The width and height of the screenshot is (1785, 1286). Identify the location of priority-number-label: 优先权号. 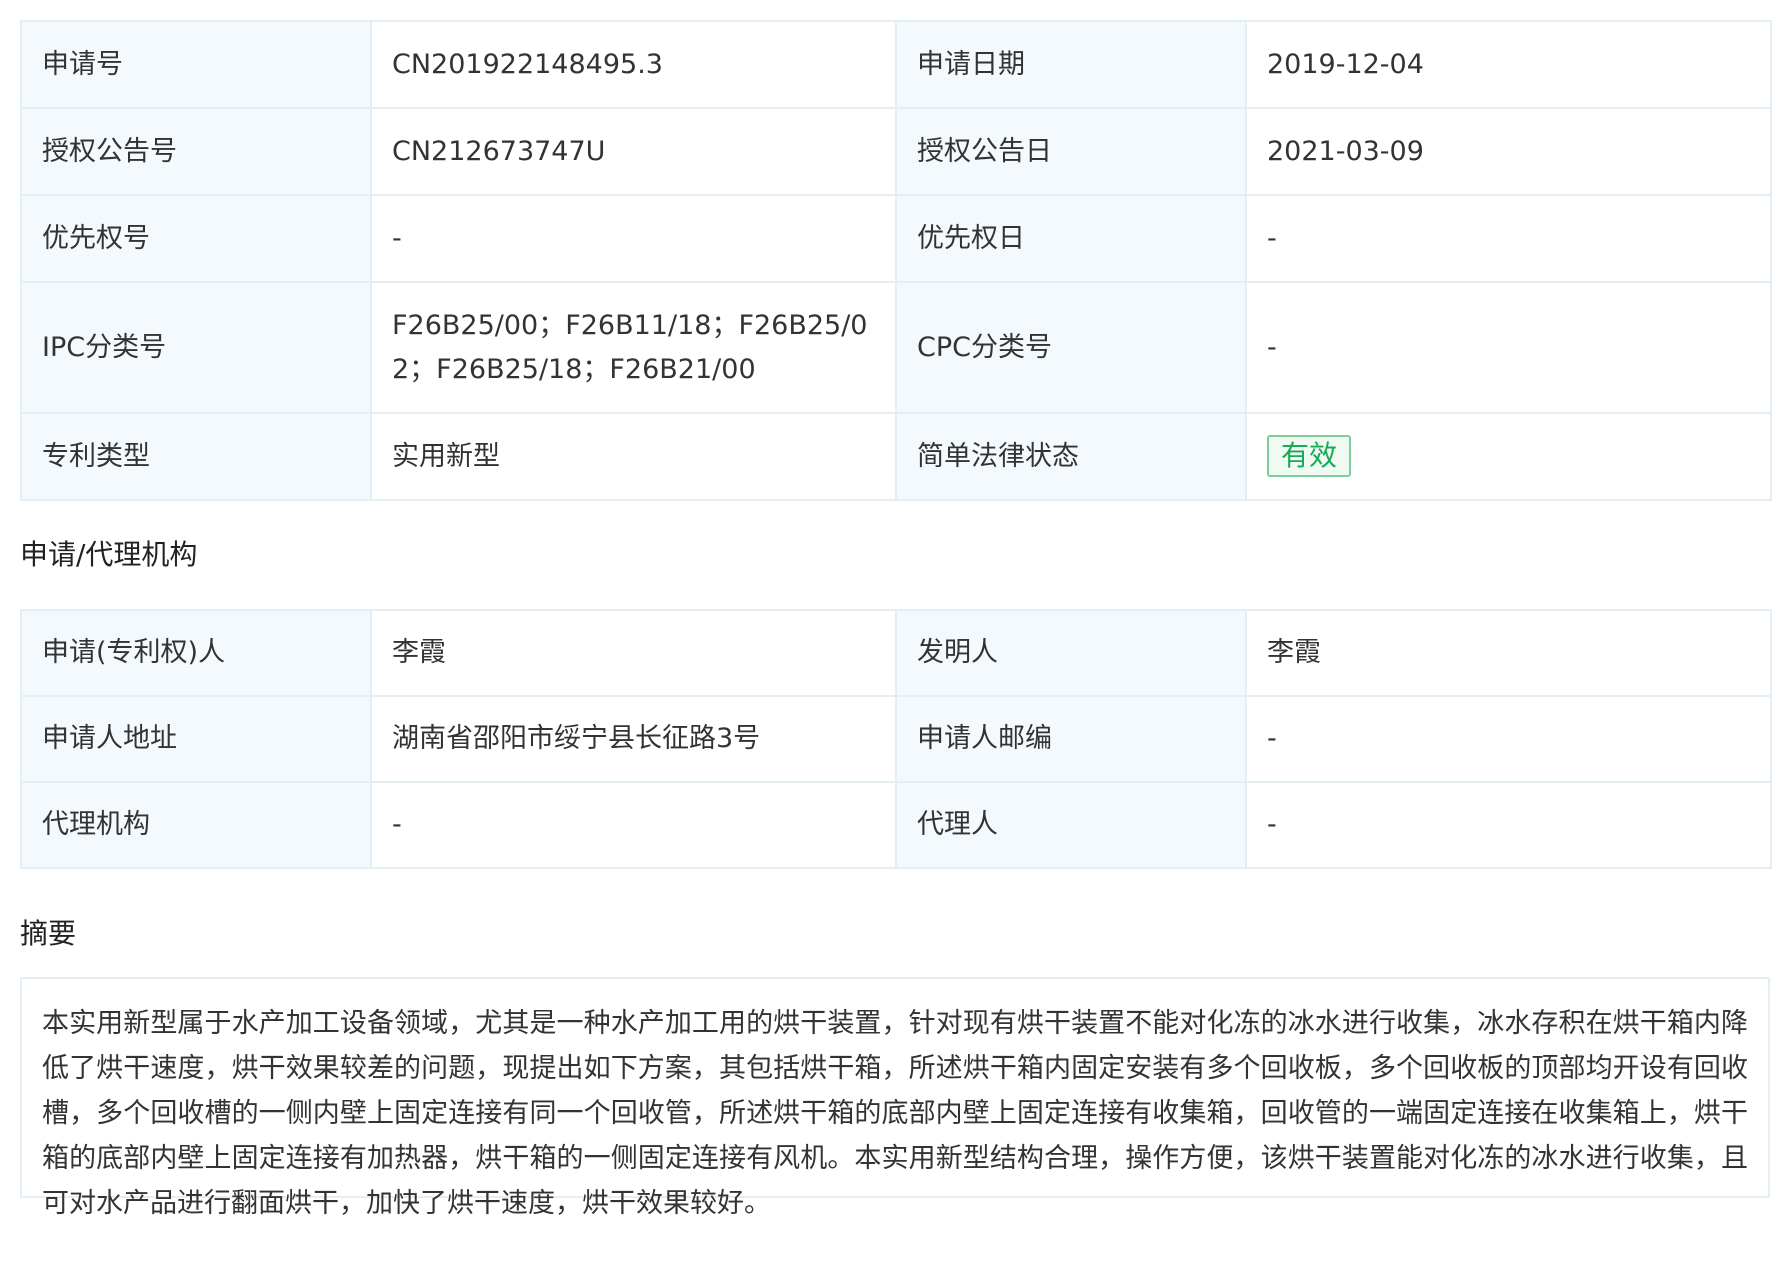
(196, 238).